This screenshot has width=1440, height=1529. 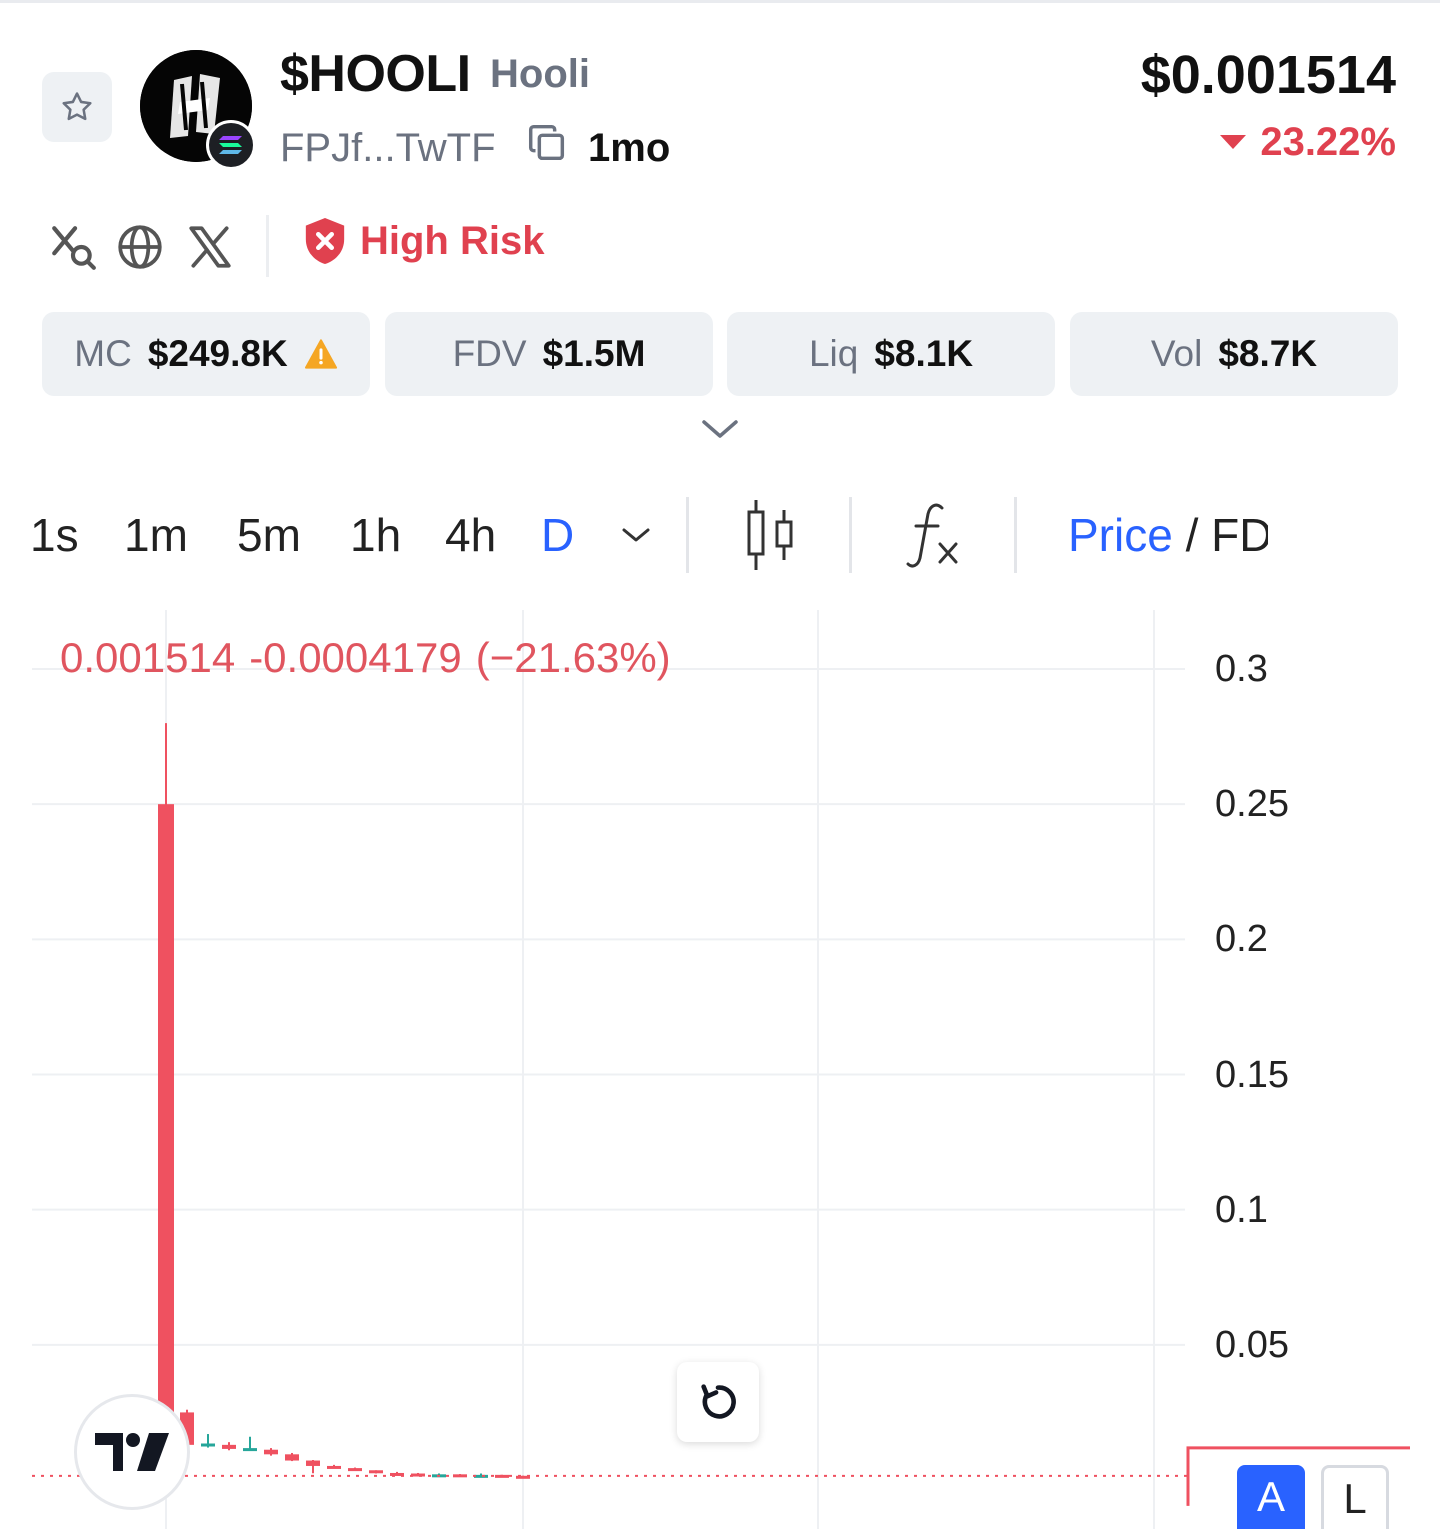 What do you see at coordinates (1241, 939) in the screenshot?
I see `y-tick-label: 0.2` at bounding box center [1241, 939].